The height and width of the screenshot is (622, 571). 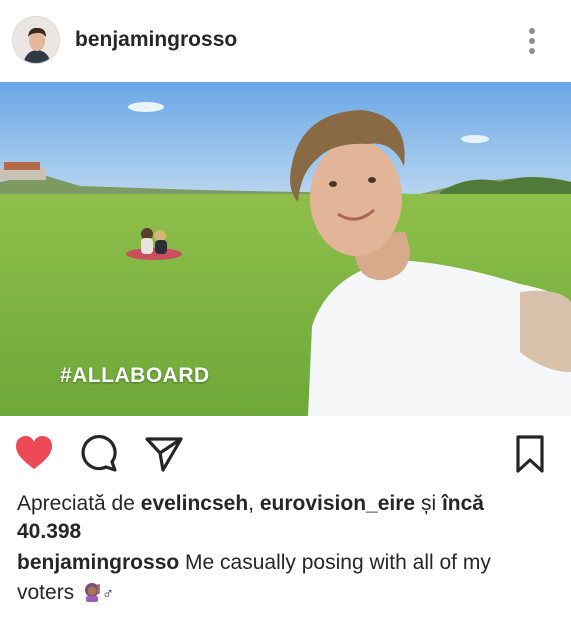 I want to click on liked-by-user: evelincseh, so click(x=194, y=503).